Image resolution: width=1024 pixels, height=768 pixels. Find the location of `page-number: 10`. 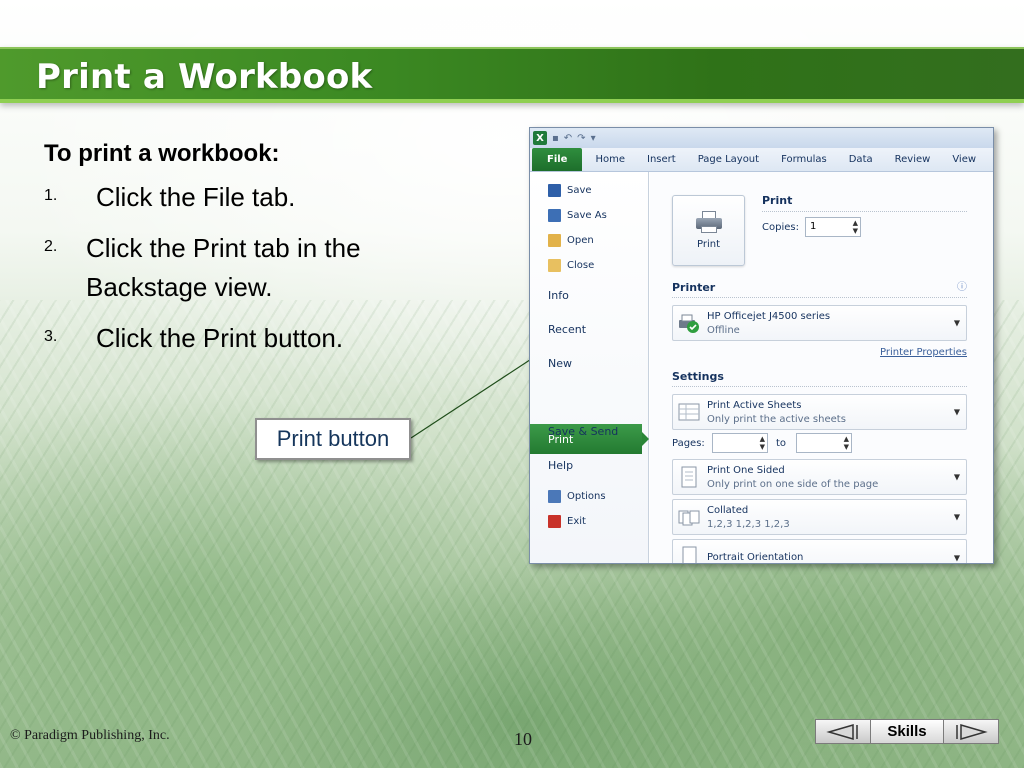

page-number: 10 is located at coordinates (523, 739).